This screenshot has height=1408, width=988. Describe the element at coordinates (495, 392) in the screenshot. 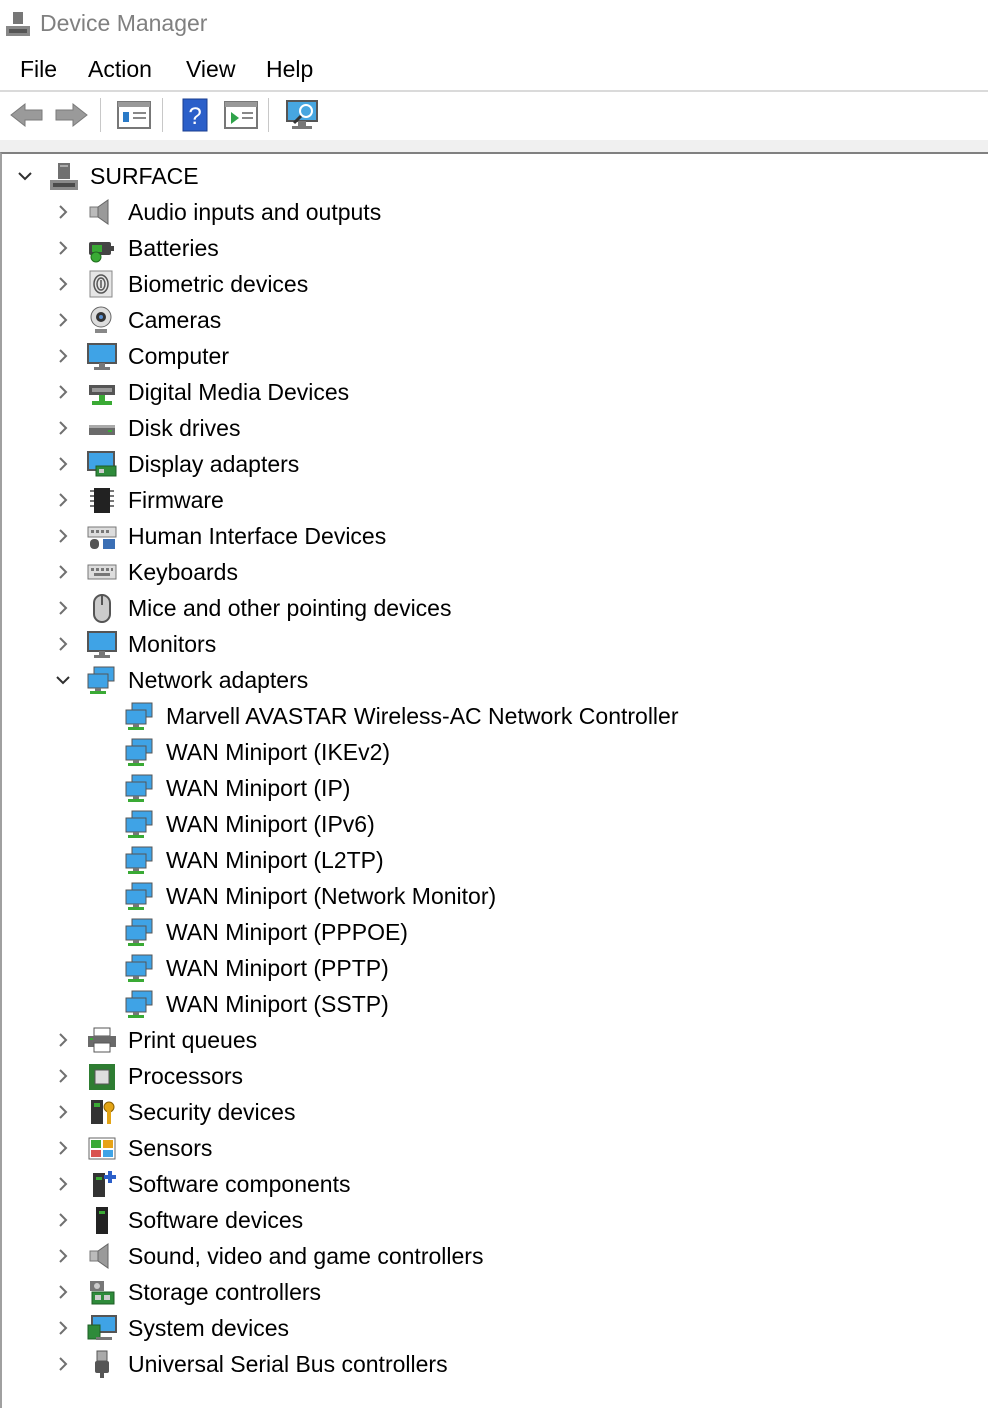

I see `tree-category-digital-media-devices: Digital Media Devices` at that location.